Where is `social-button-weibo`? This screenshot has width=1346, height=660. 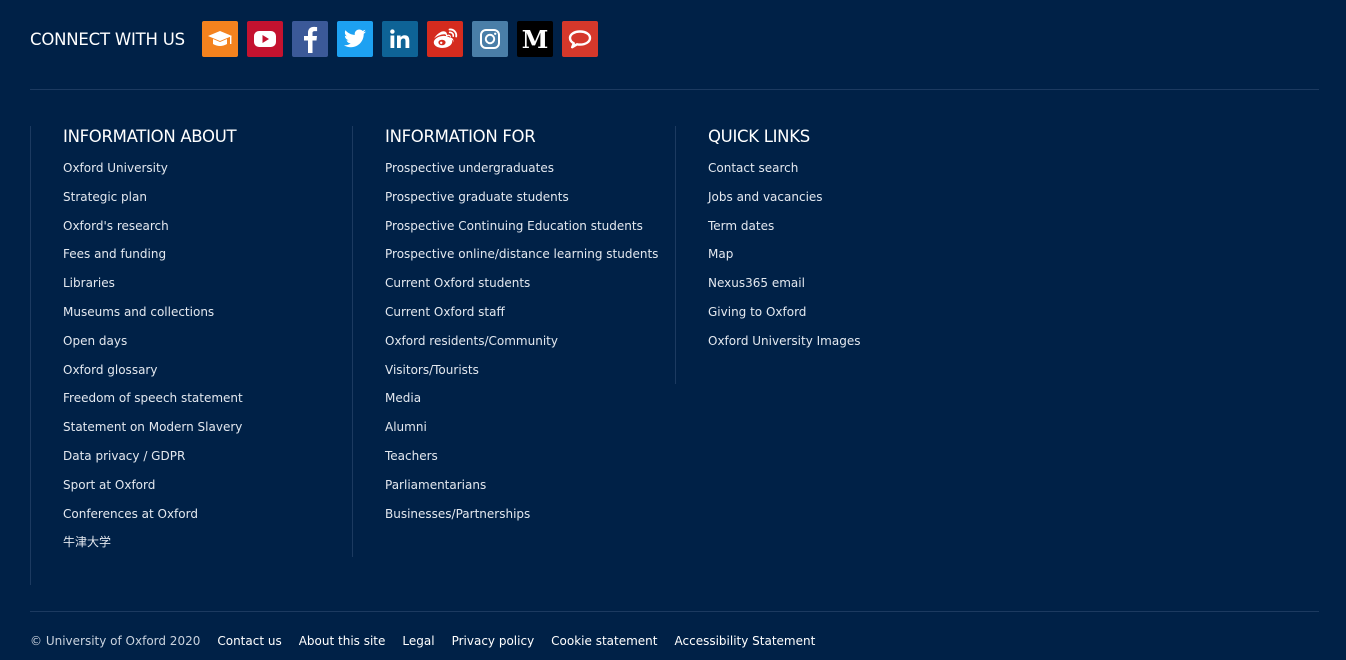
social-button-weibo is located at coordinates (444, 39).